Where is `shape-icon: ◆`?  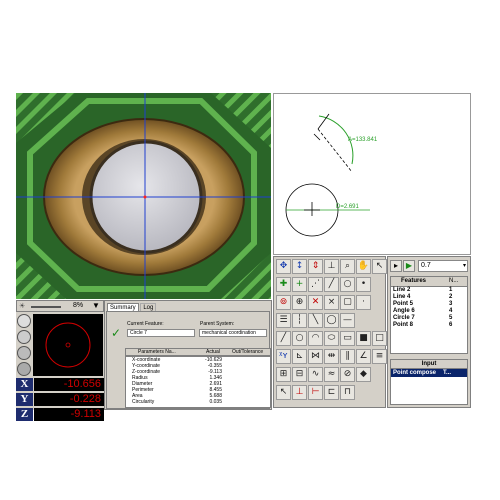
shape-icon: ◆ is located at coordinates (363, 374).